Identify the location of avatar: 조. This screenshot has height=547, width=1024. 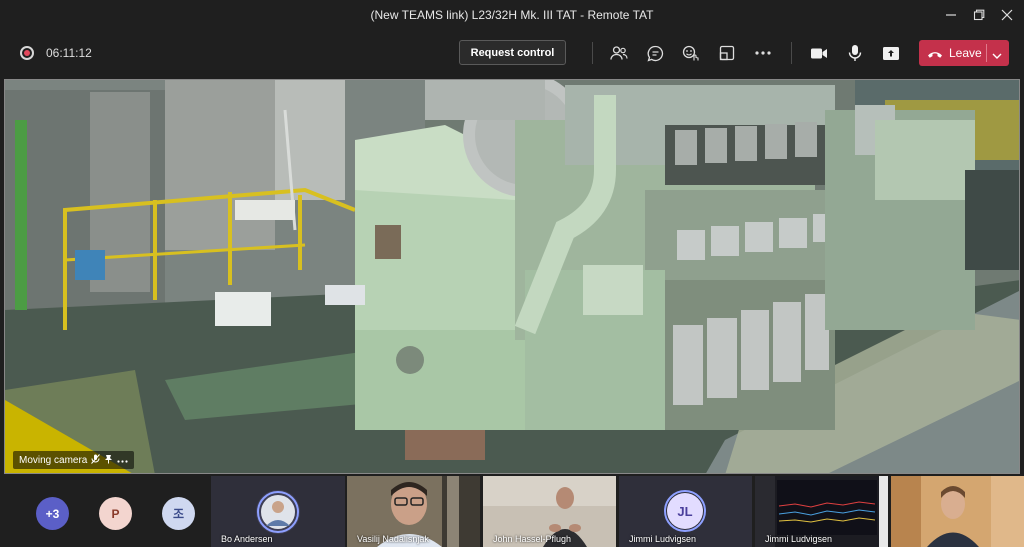
(178, 513).